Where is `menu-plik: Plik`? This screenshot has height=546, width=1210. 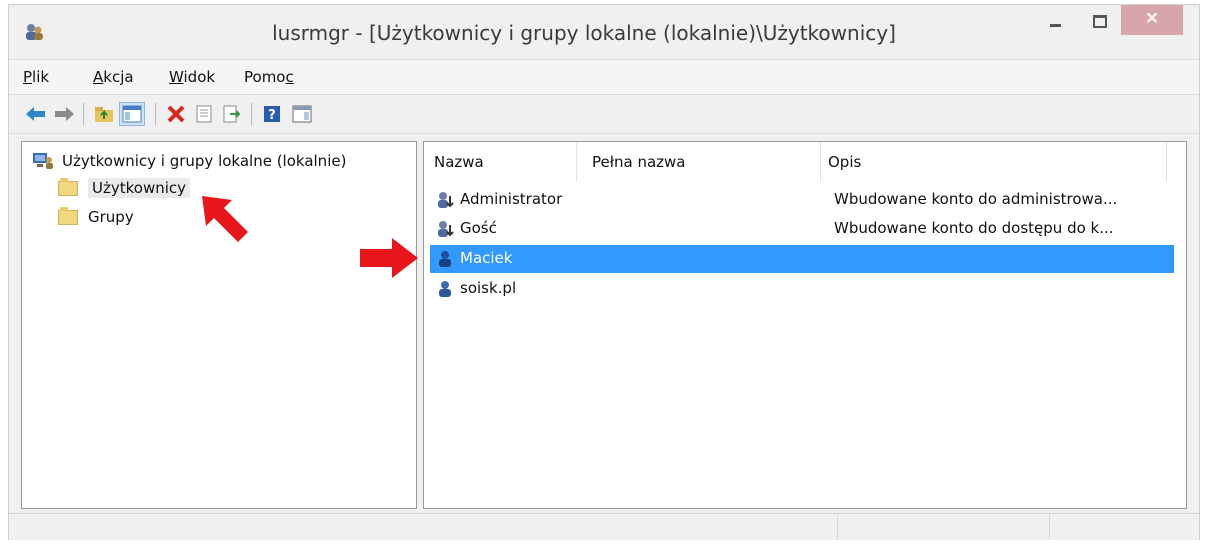
menu-plik: Plik is located at coordinates (36, 77).